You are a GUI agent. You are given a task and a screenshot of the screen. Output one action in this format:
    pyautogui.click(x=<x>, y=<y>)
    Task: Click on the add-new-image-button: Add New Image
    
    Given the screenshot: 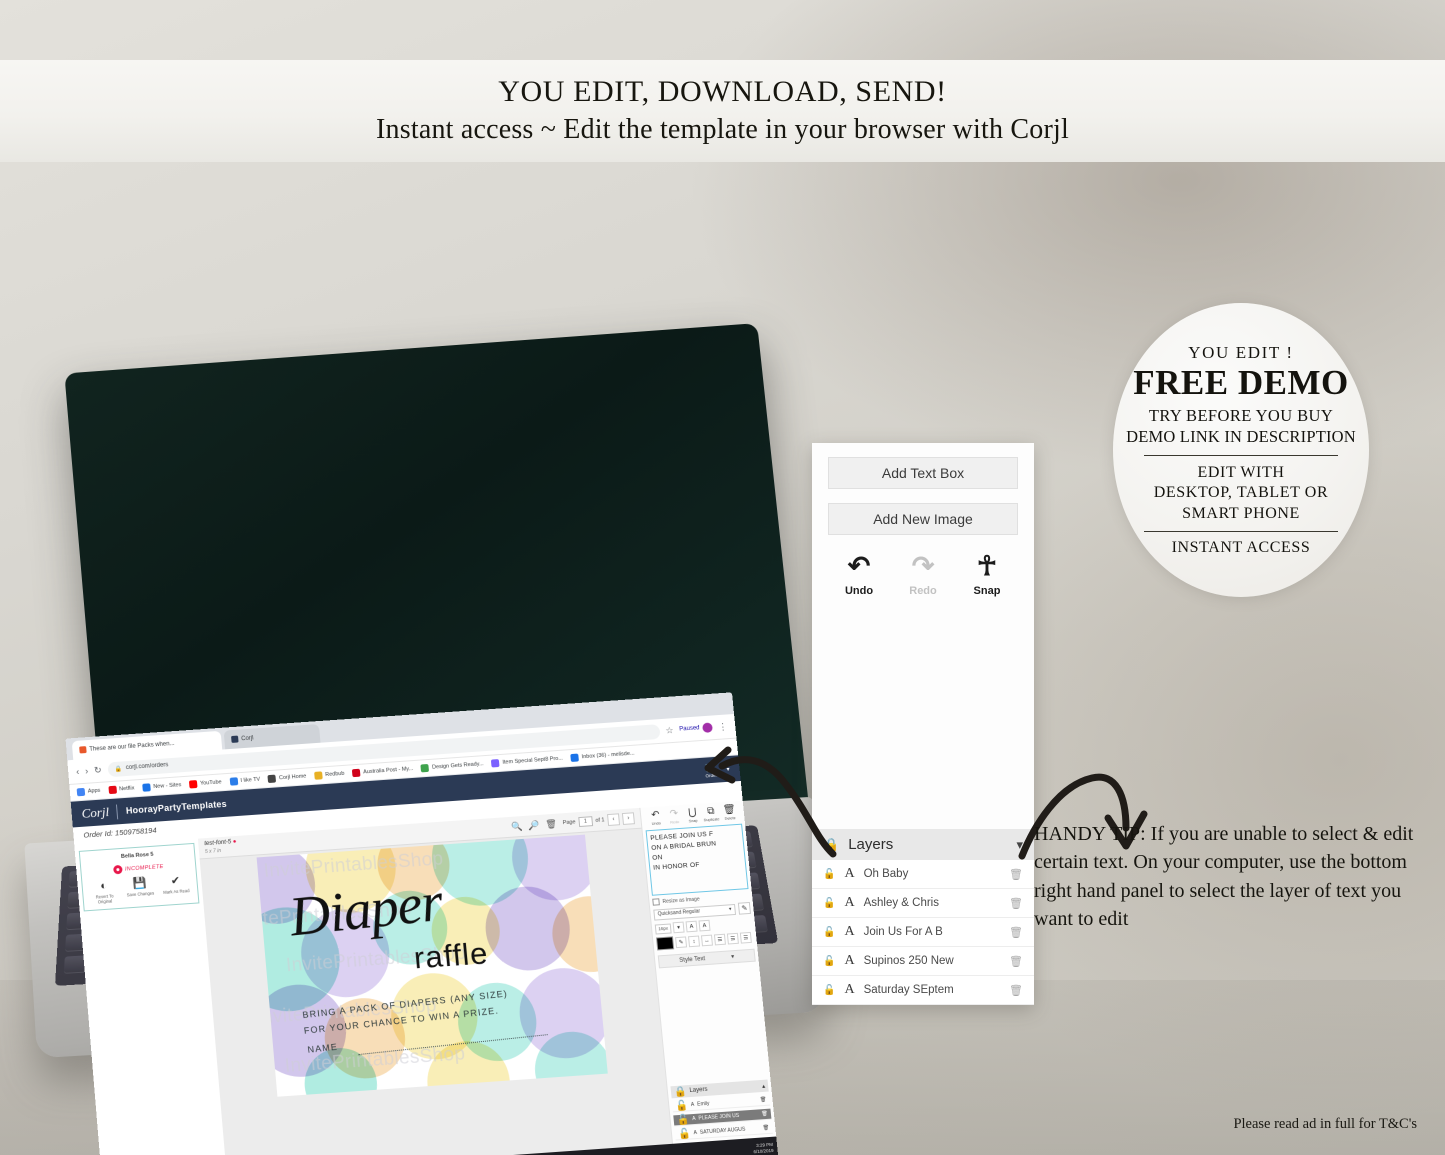 What is the action you would take?
    pyautogui.click(x=923, y=519)
    